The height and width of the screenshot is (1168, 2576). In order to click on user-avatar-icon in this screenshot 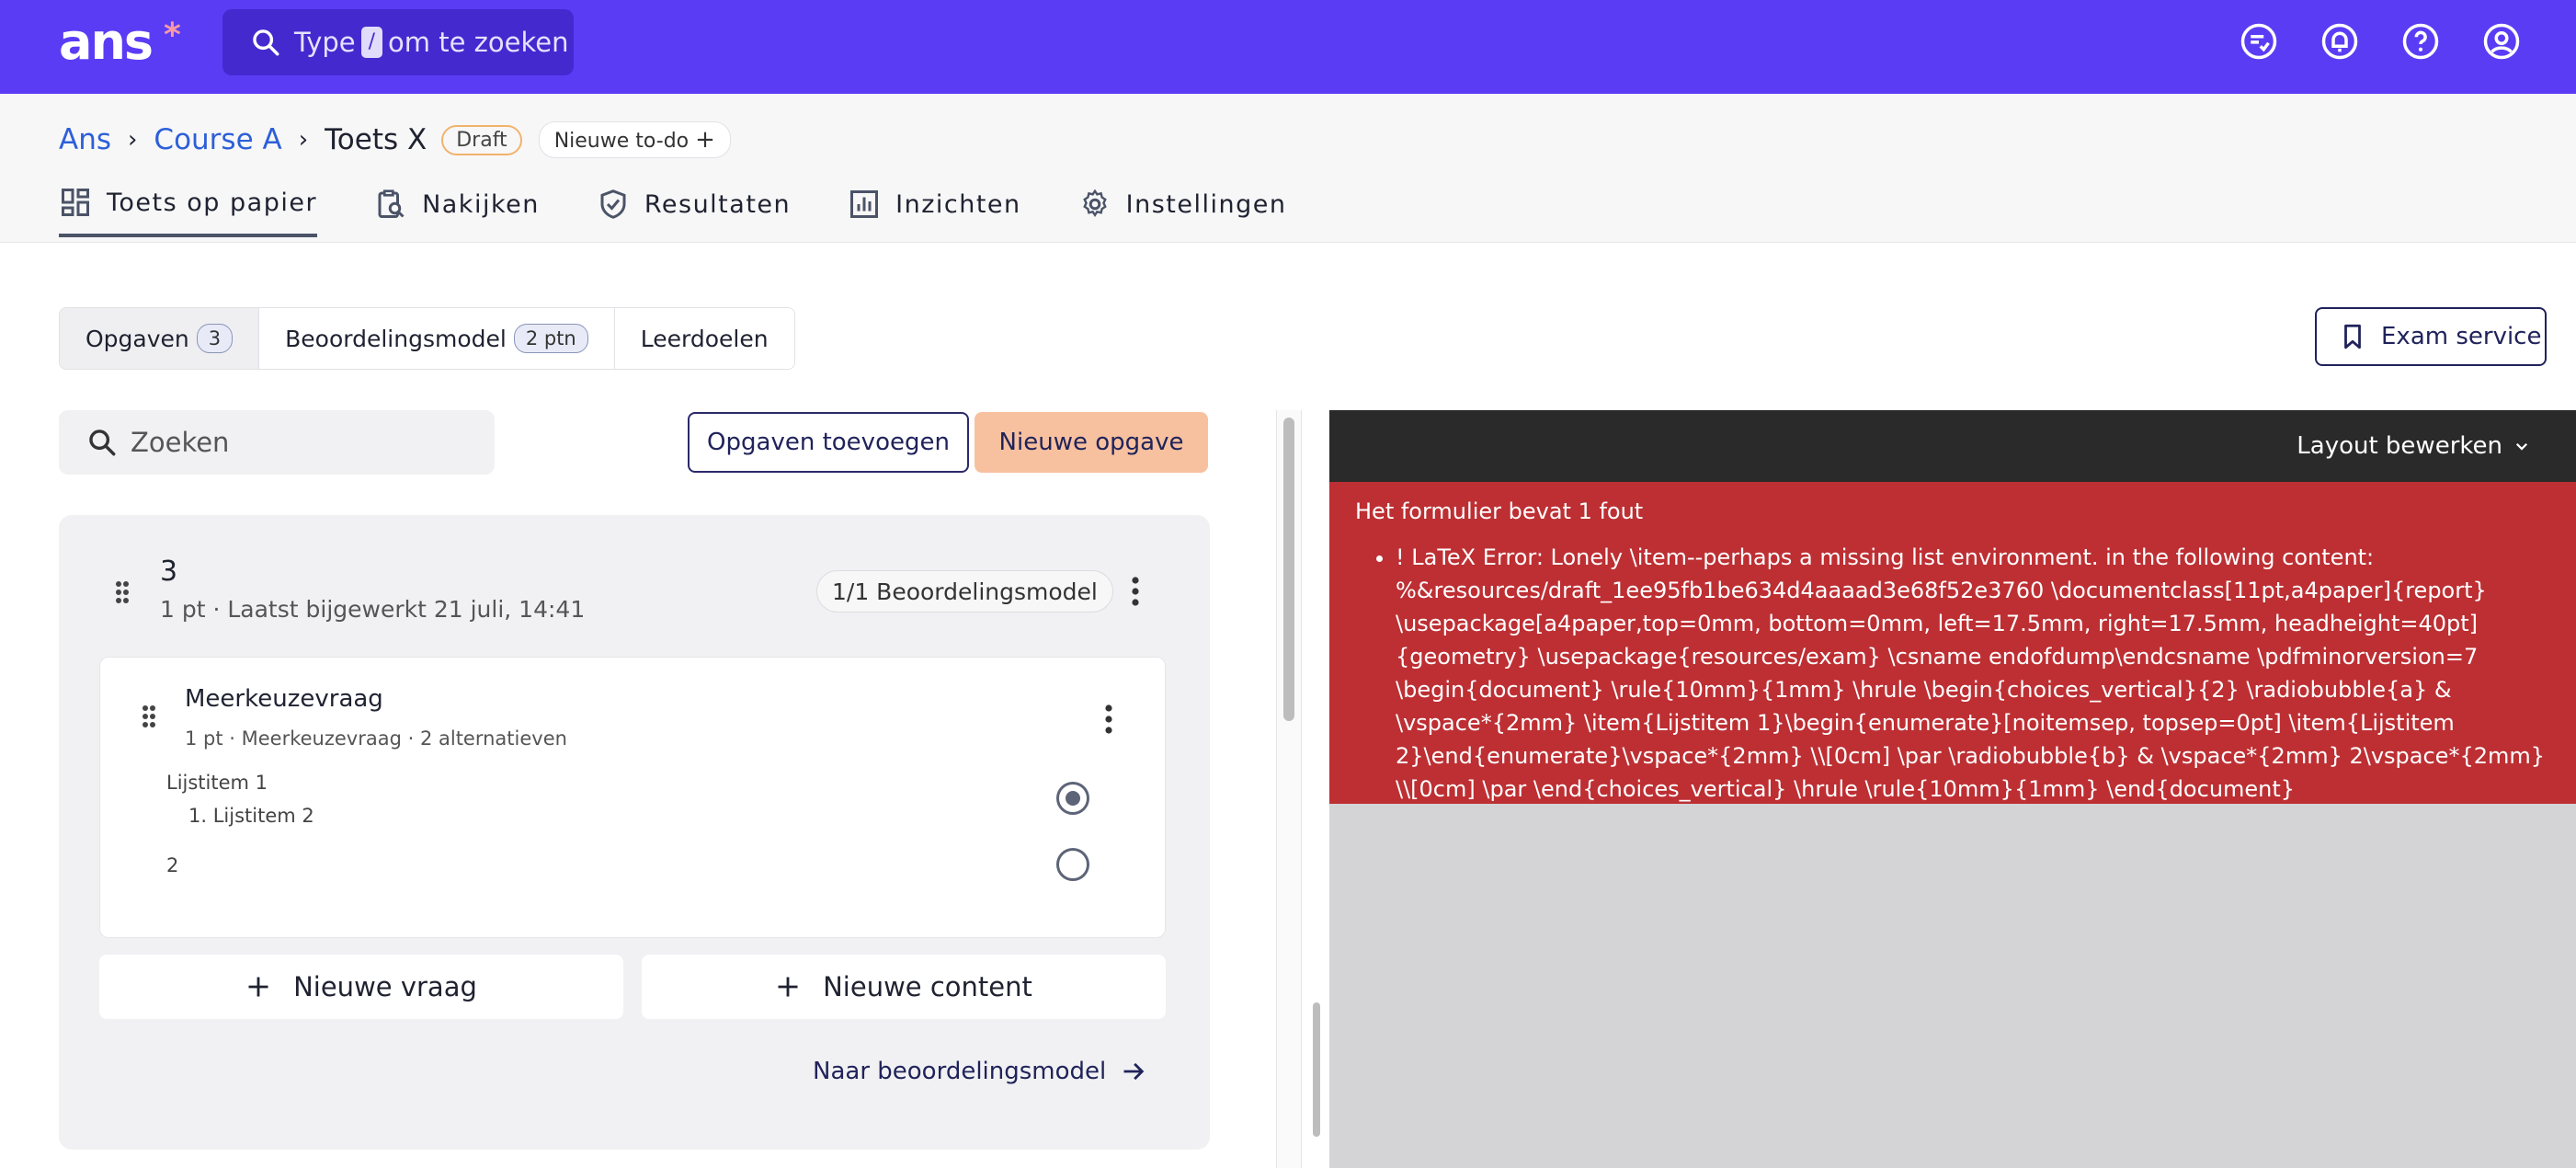, I will do `click(2501, 41)`.